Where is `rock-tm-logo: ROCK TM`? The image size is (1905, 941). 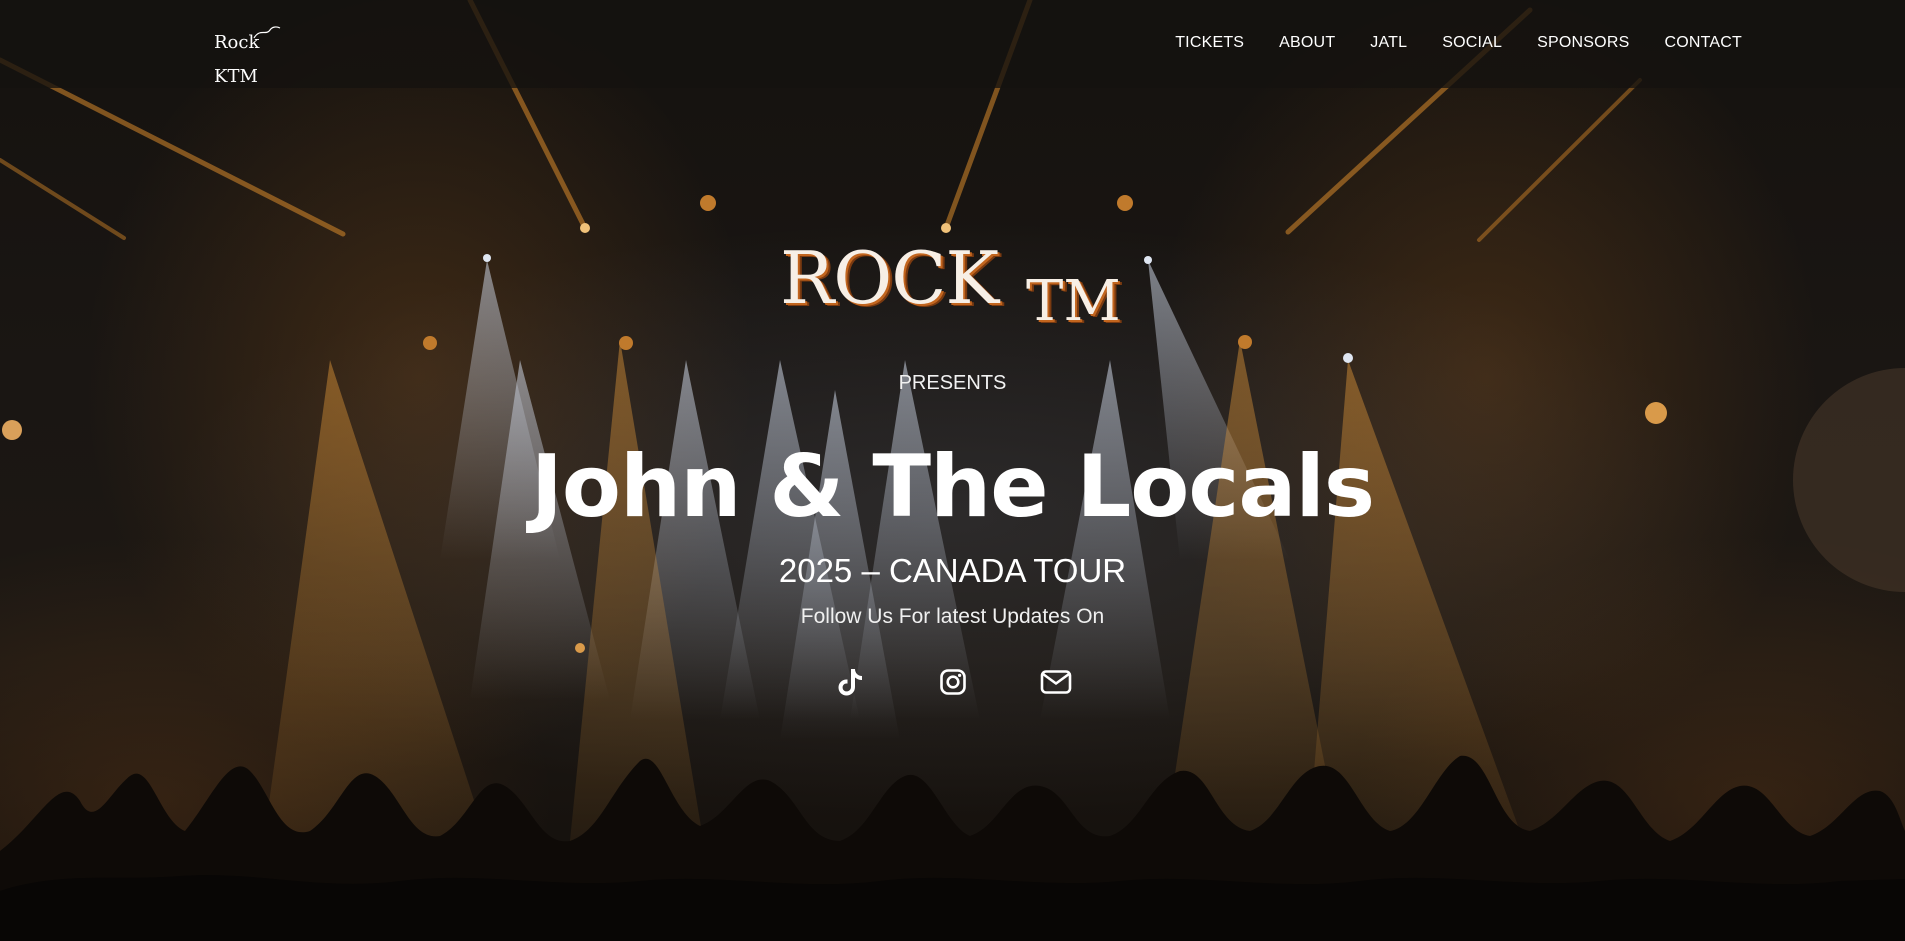 rock-tm-logo: ROCK TM is located at coordinates (955, 283).